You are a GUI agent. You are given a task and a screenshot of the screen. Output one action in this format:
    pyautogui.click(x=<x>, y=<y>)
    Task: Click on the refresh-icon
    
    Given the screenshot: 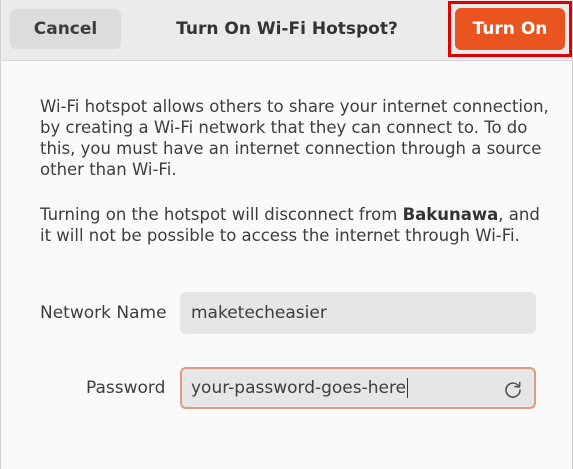 What is the action you would take?
    pyautogui.click(x=513, y=388)
    